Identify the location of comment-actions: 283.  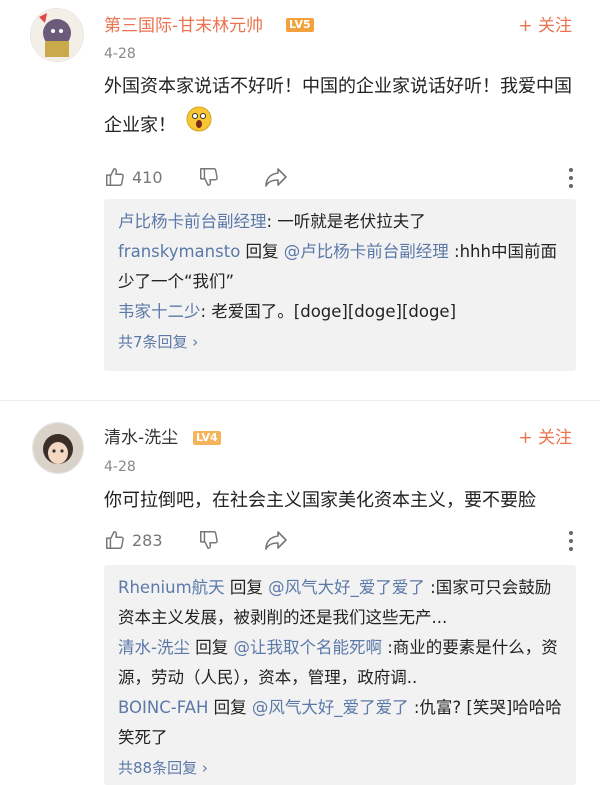
(339, 541).